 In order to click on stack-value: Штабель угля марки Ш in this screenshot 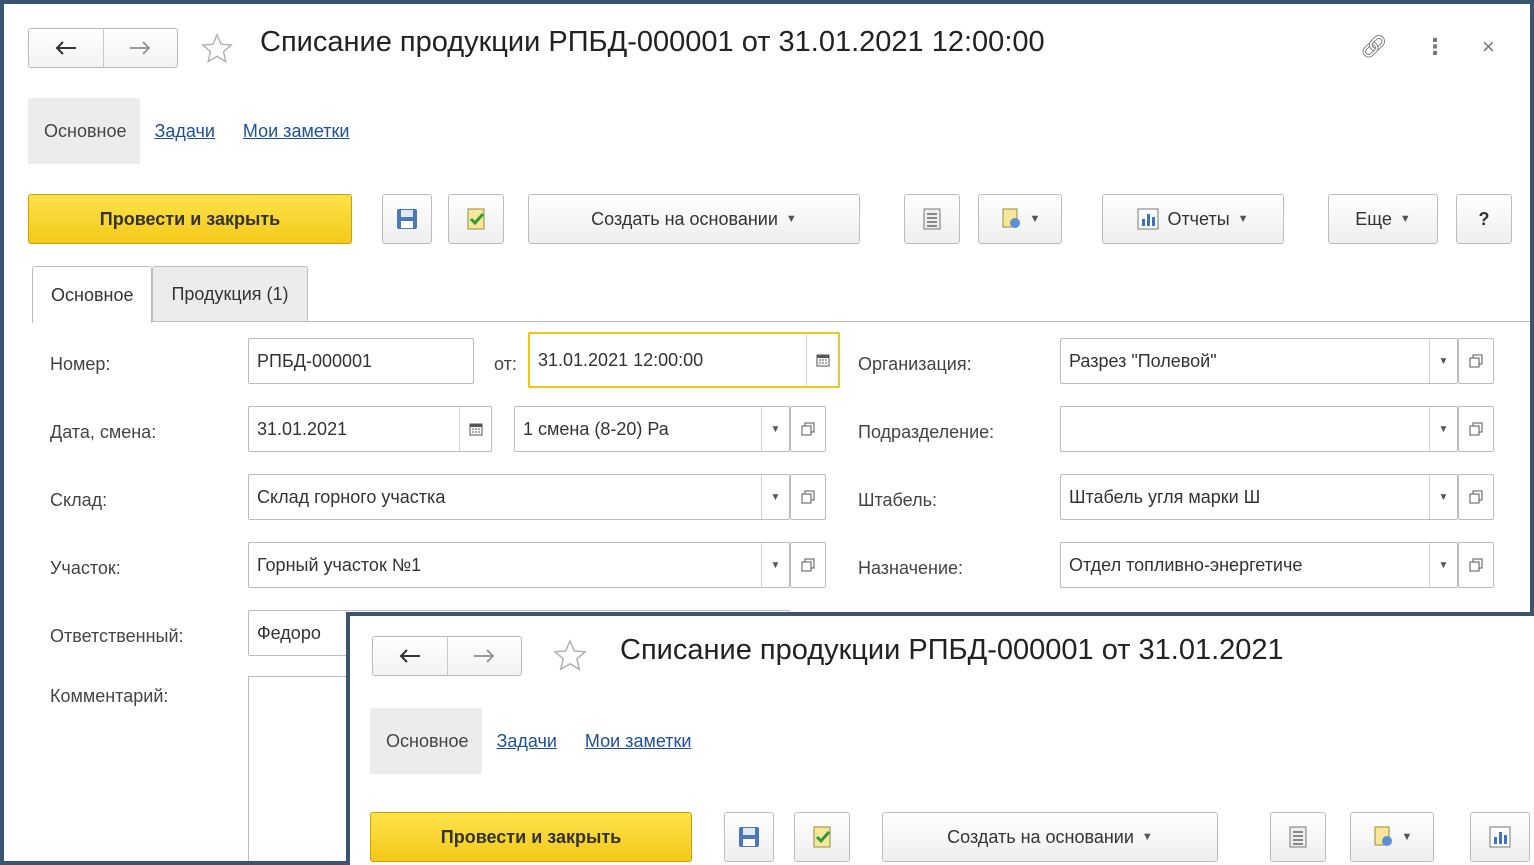, I will do `click(1165, 496)`.